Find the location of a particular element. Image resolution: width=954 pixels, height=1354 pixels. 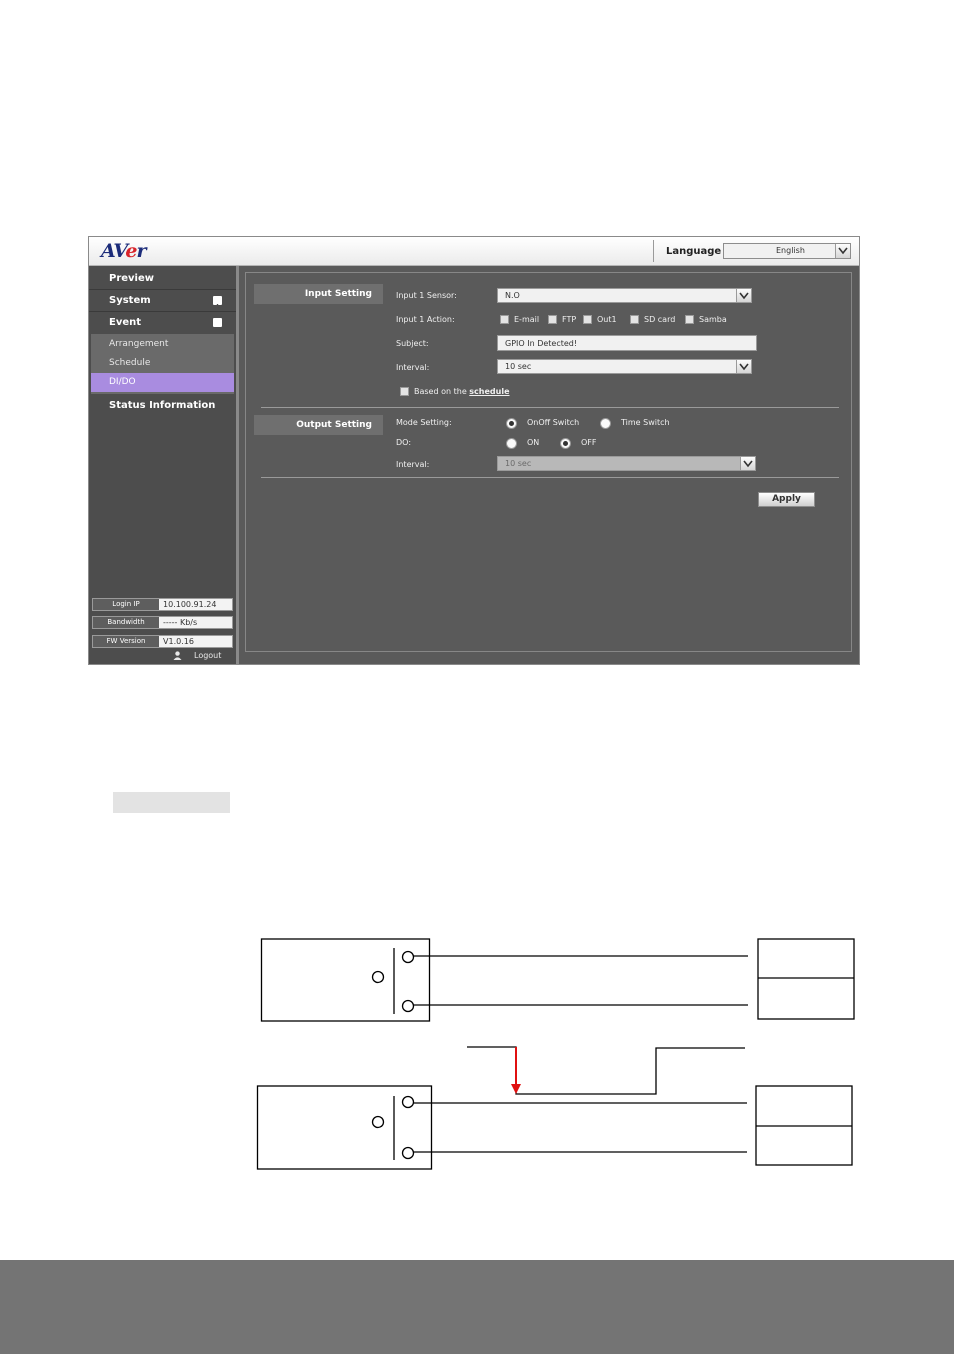

info-value: ----- Kb/s is located at coordinates (180, 622).